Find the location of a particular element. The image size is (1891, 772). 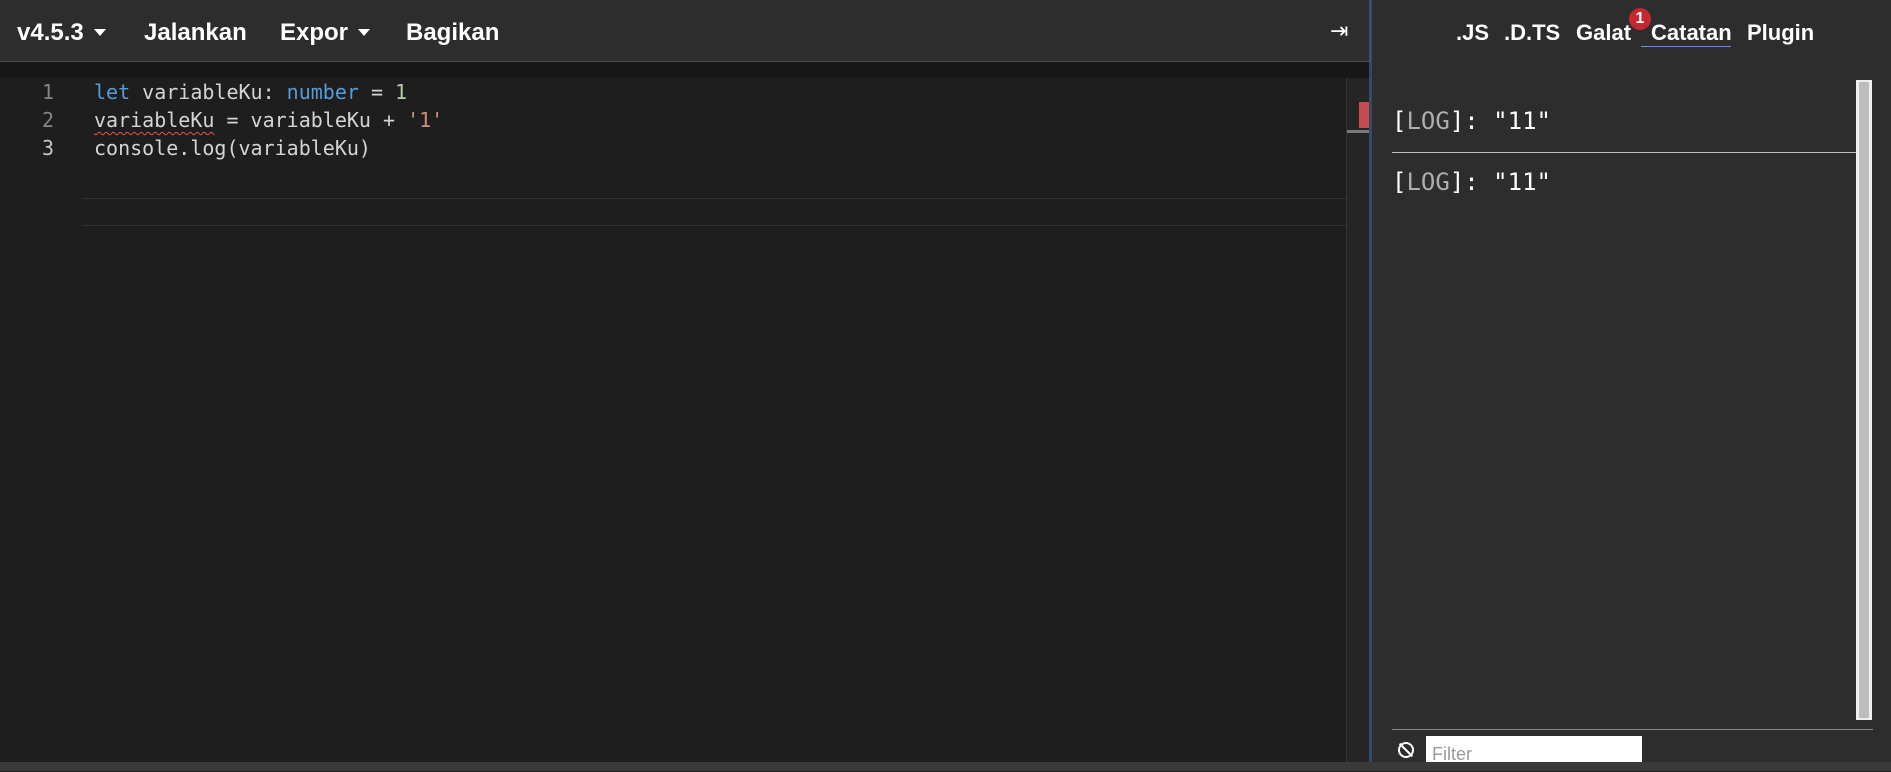

code-token: 1 is located at coordinates (401, 92).